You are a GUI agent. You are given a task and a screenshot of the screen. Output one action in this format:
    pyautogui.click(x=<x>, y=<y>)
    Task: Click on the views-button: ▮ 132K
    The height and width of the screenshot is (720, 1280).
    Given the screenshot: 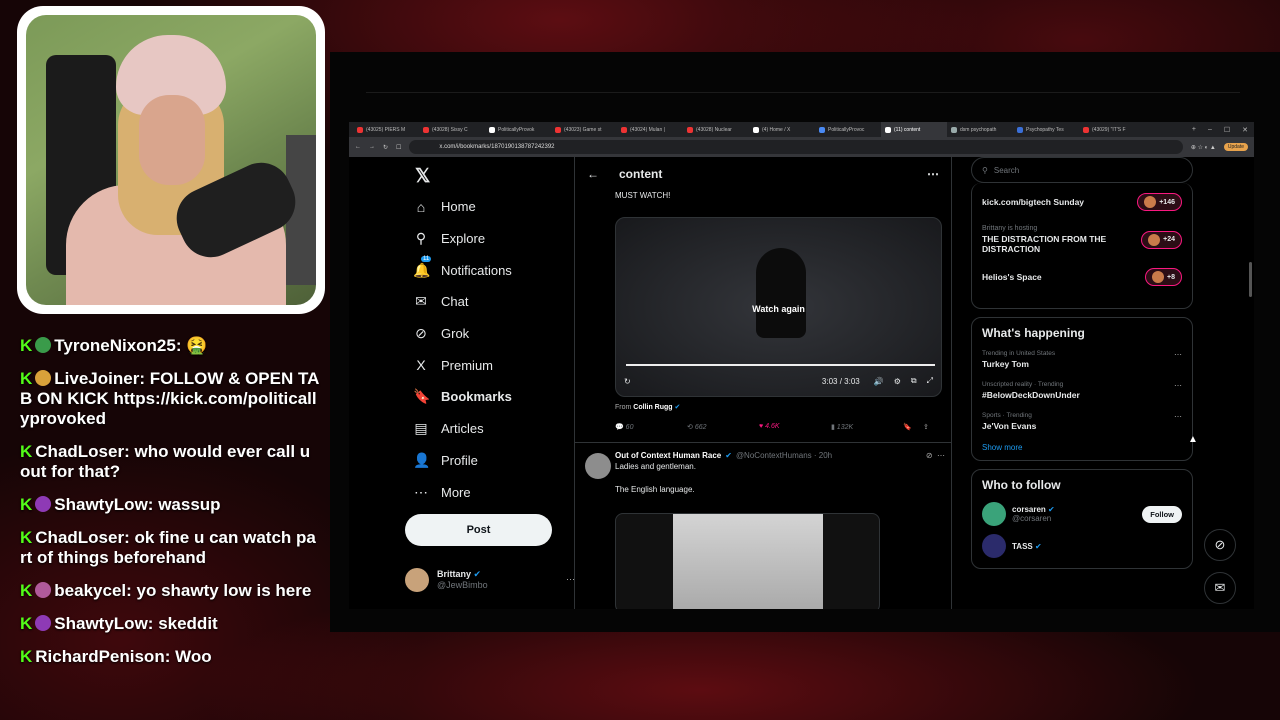 What is the action you would take?
    pyautogui.click(x=867, y=427)
    